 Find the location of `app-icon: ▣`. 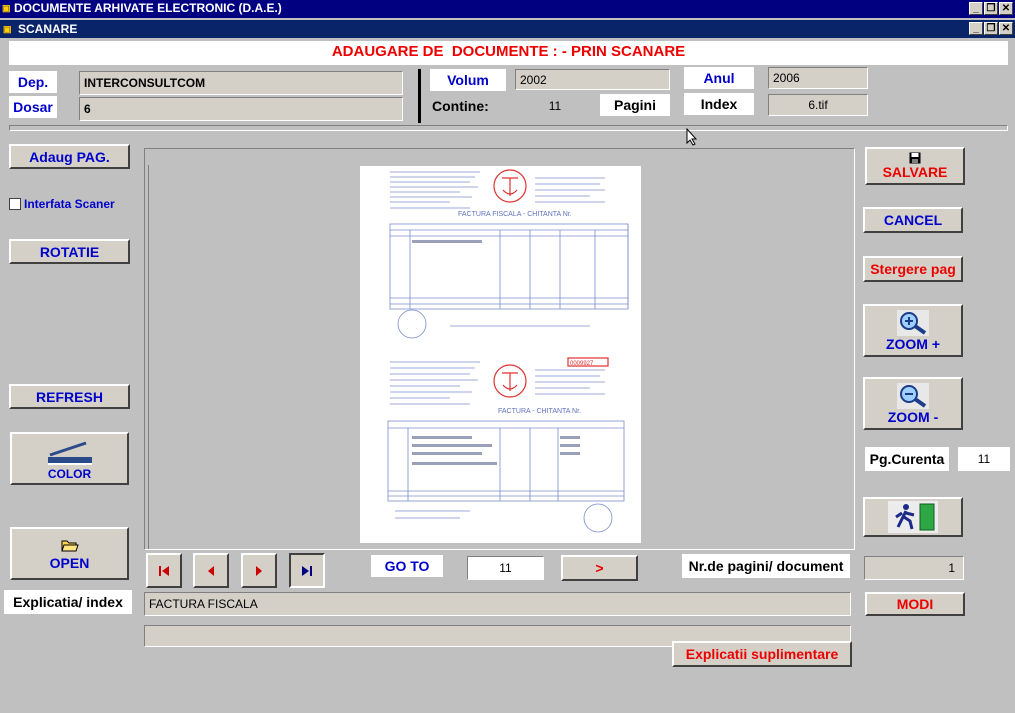

app-icon: ▣ is located at coordinates (6, 8).